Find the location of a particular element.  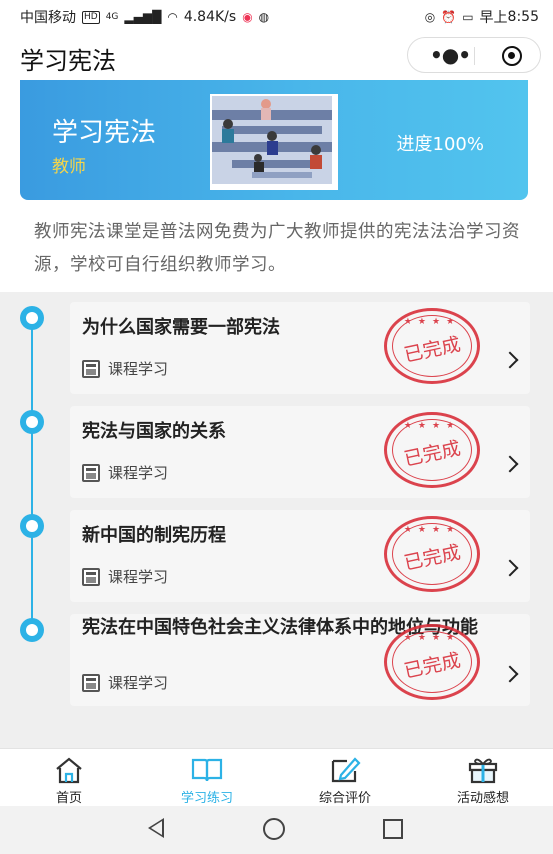

lesson-item: 宪法在中国特色社会主义法律体系中的地位与功能 课程学习 ★★★★ 已完成 is located at coordinates (300, 660).